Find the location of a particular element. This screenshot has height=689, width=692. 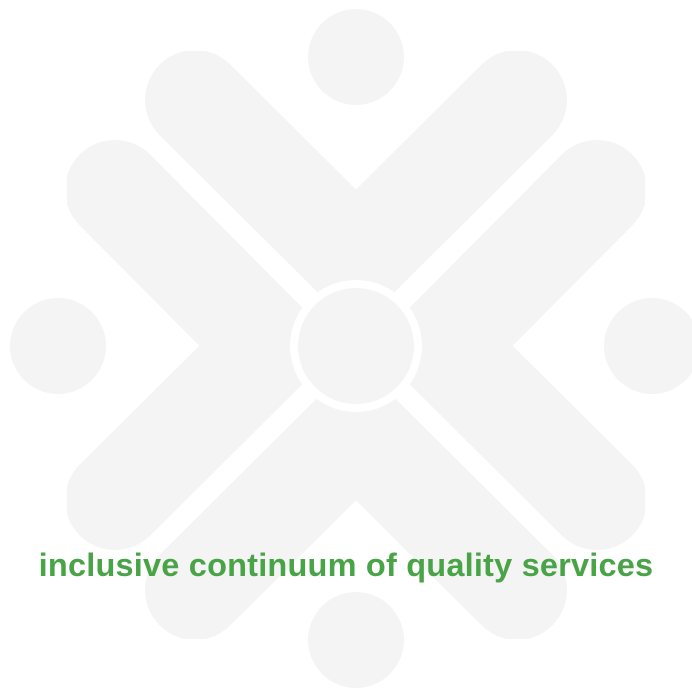

center-disc-shape is located at coordinates (356, 346).